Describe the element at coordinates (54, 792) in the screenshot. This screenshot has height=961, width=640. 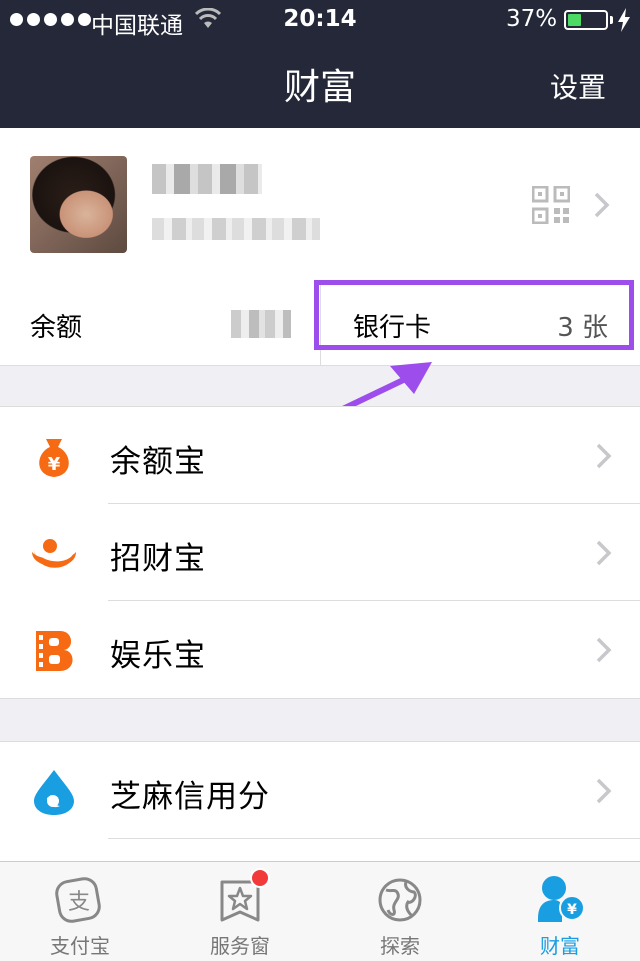
I see `drop-icon` at that location.